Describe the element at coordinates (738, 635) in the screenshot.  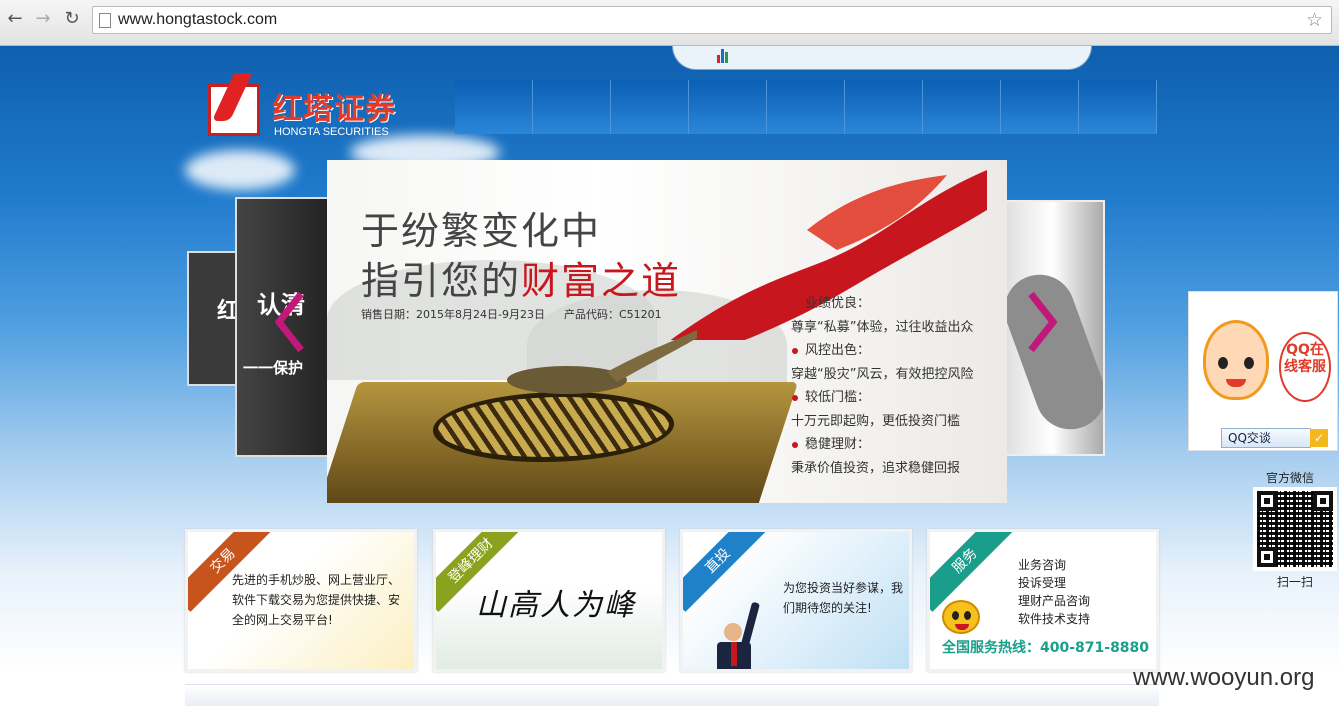
I see `businessman-image` at that location.